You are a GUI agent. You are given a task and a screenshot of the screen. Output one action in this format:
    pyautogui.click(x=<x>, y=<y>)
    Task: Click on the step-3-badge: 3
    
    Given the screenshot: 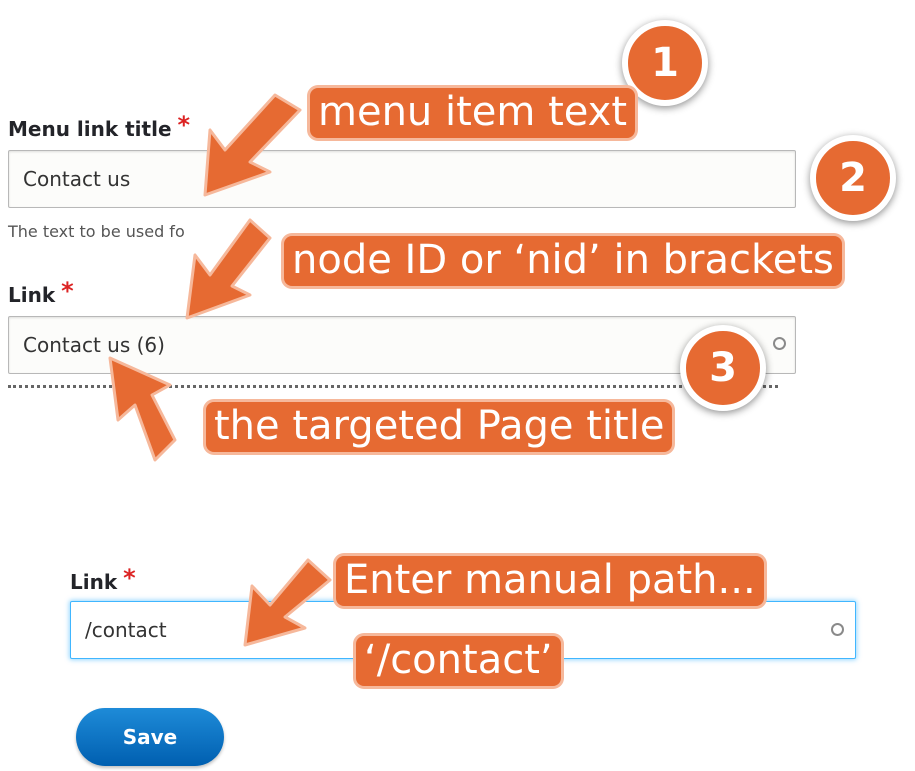 What is the action you would take?
    pyautogui.click(x=723, y=368)
    